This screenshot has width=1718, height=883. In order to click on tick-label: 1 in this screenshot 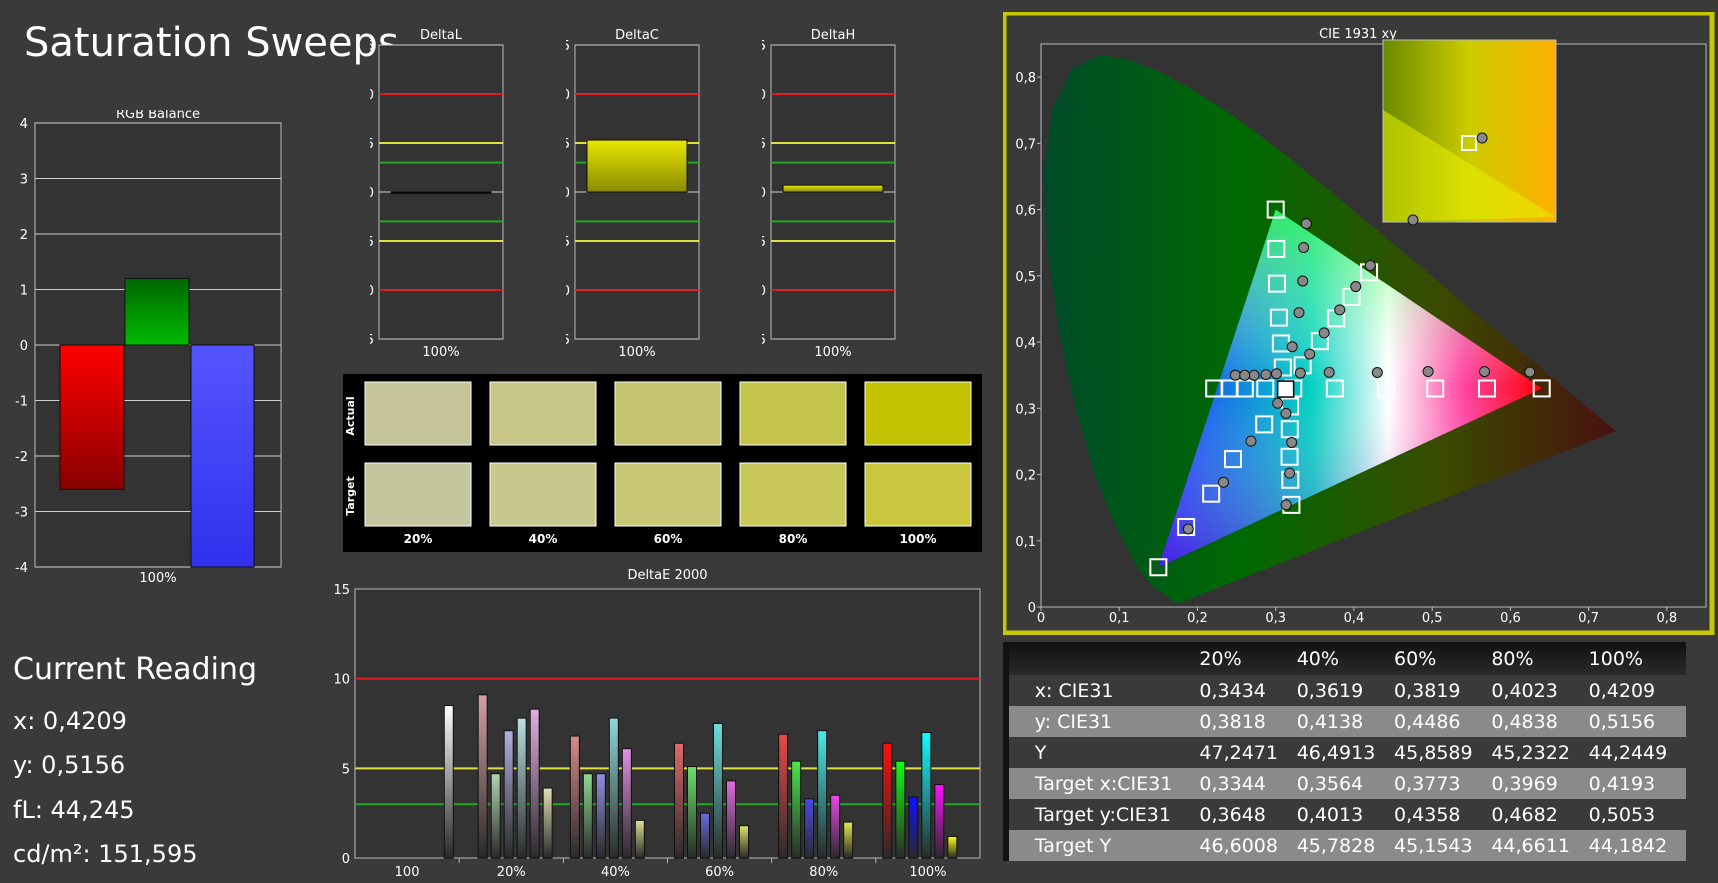, I will do `click(24, 291)`.